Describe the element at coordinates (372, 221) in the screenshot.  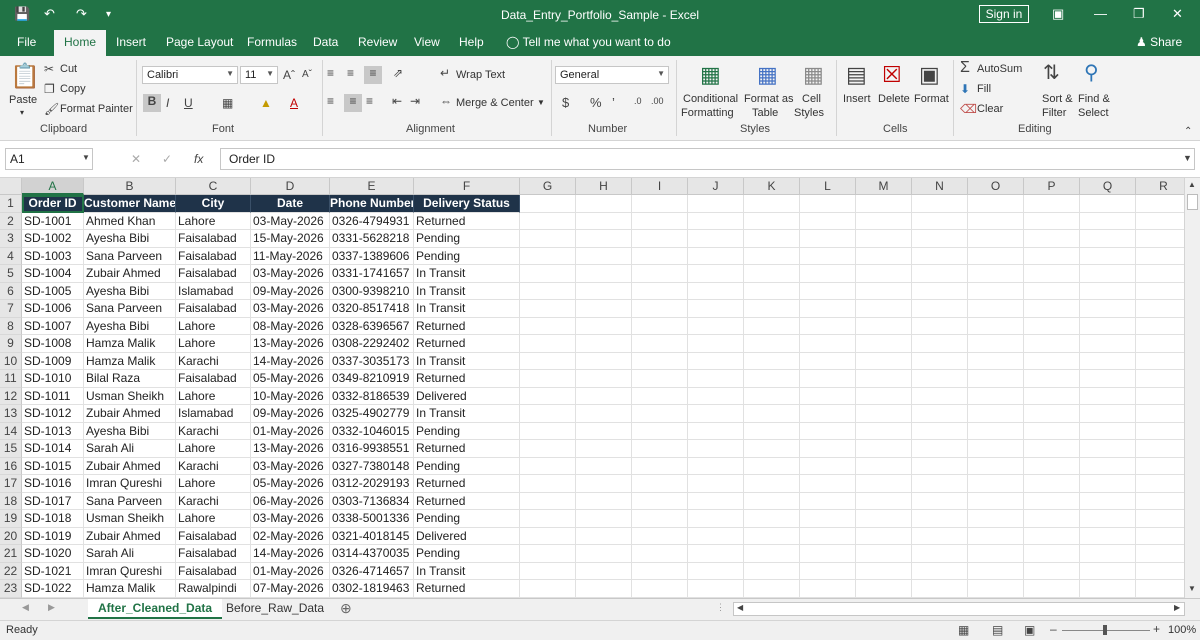
I see `table-cell: 0326-4794931` at that location.